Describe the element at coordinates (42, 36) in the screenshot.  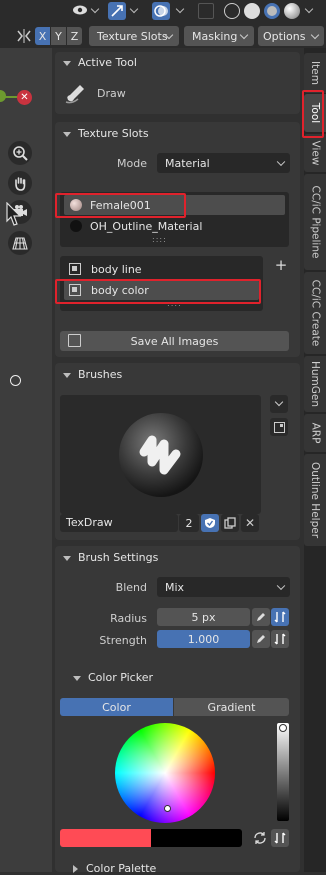
I see `axis-x-toggle: X` at that location.